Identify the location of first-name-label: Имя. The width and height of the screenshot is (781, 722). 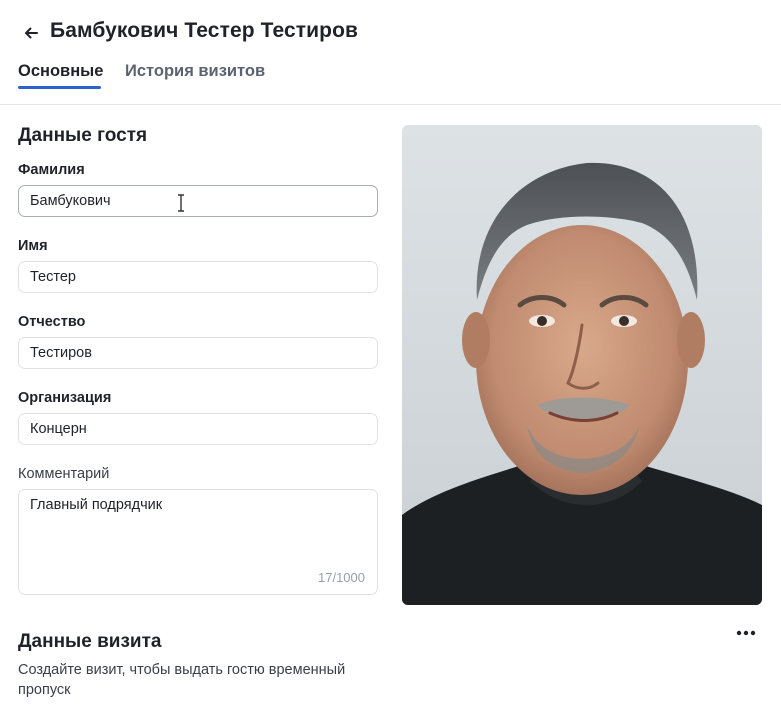
(33, 246).